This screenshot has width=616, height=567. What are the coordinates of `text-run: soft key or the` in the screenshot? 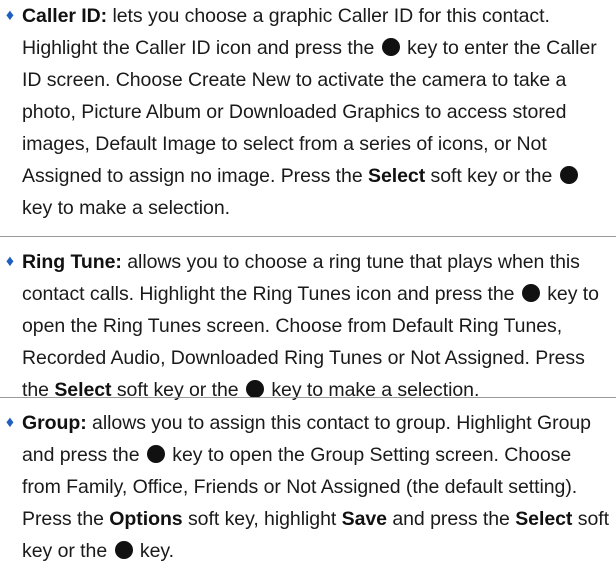 It's located at (491, 176).